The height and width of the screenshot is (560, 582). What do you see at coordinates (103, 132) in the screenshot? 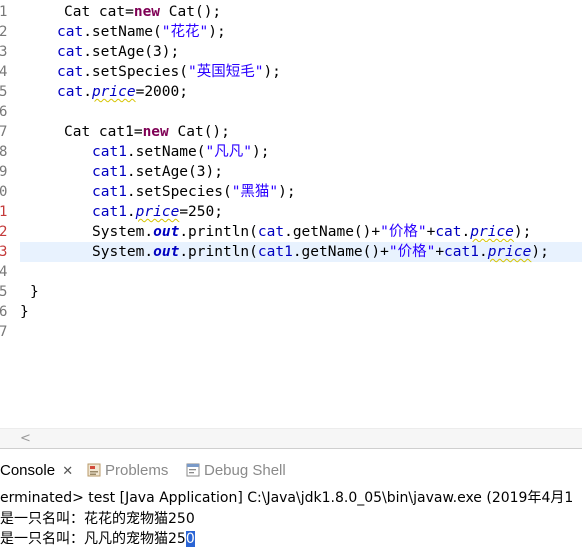
I see `code-token: Cat cat1=` at bounding box center [103, 132].